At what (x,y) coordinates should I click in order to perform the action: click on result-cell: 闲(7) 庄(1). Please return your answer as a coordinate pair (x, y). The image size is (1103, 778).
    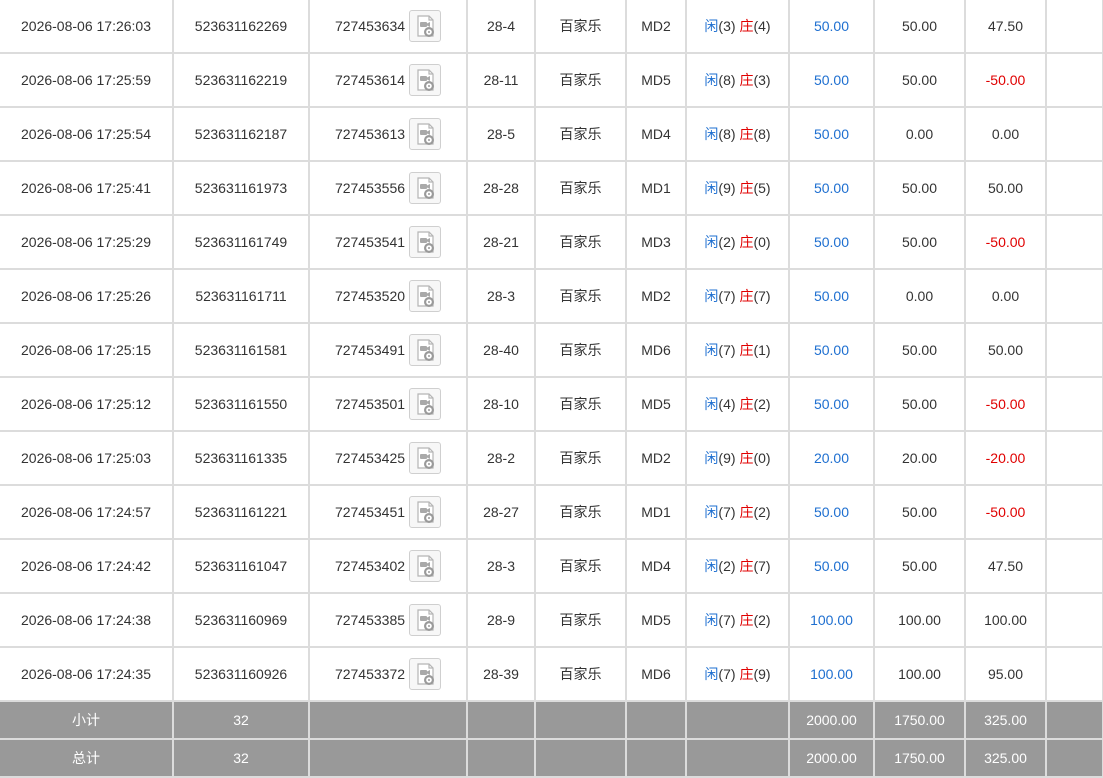
    Looking at the image, I should click on (738, 350).